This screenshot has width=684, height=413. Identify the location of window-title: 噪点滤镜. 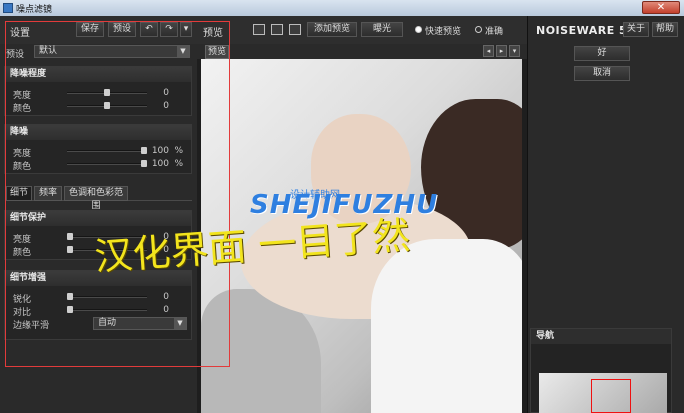
(34, 10).